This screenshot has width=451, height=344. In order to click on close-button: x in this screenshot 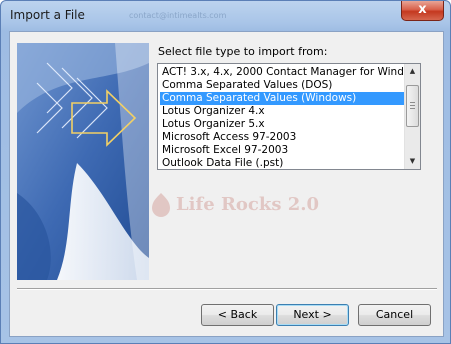, I will do `click(422, 11)`.